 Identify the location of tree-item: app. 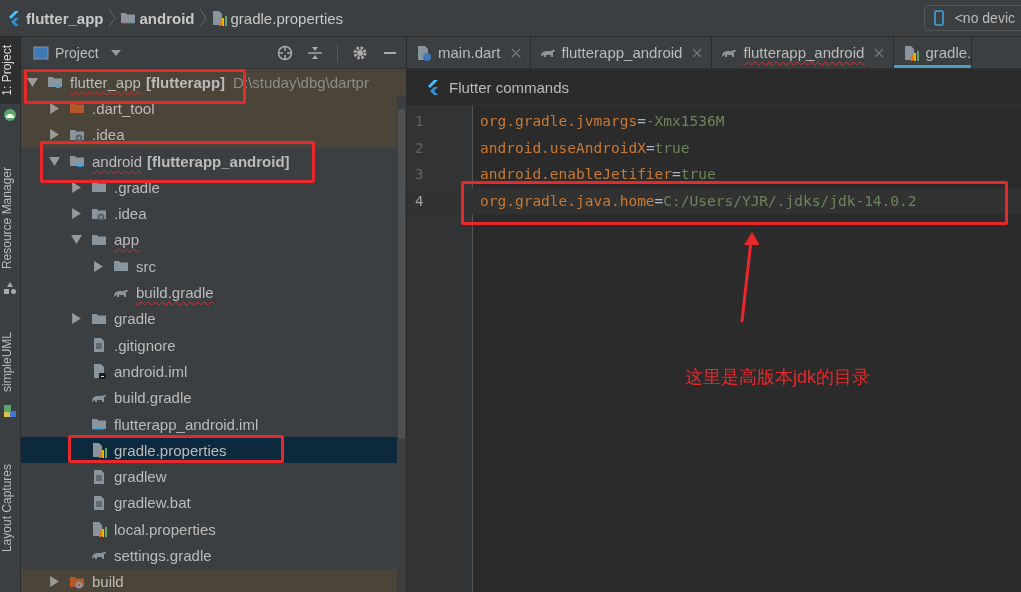
(209, 240).